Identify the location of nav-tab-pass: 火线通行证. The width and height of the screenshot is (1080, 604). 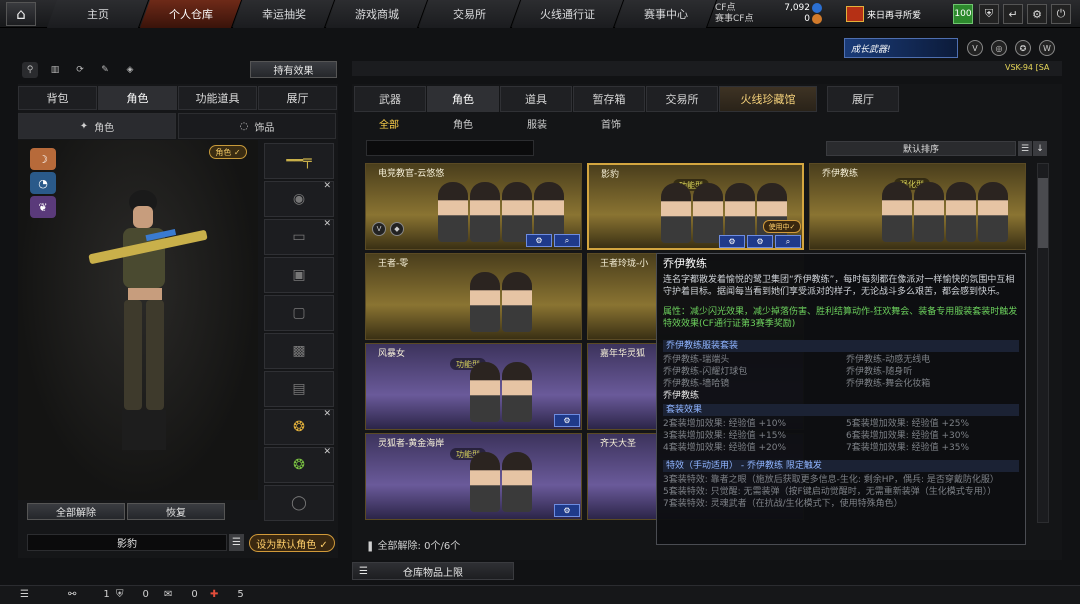
(568, 14).